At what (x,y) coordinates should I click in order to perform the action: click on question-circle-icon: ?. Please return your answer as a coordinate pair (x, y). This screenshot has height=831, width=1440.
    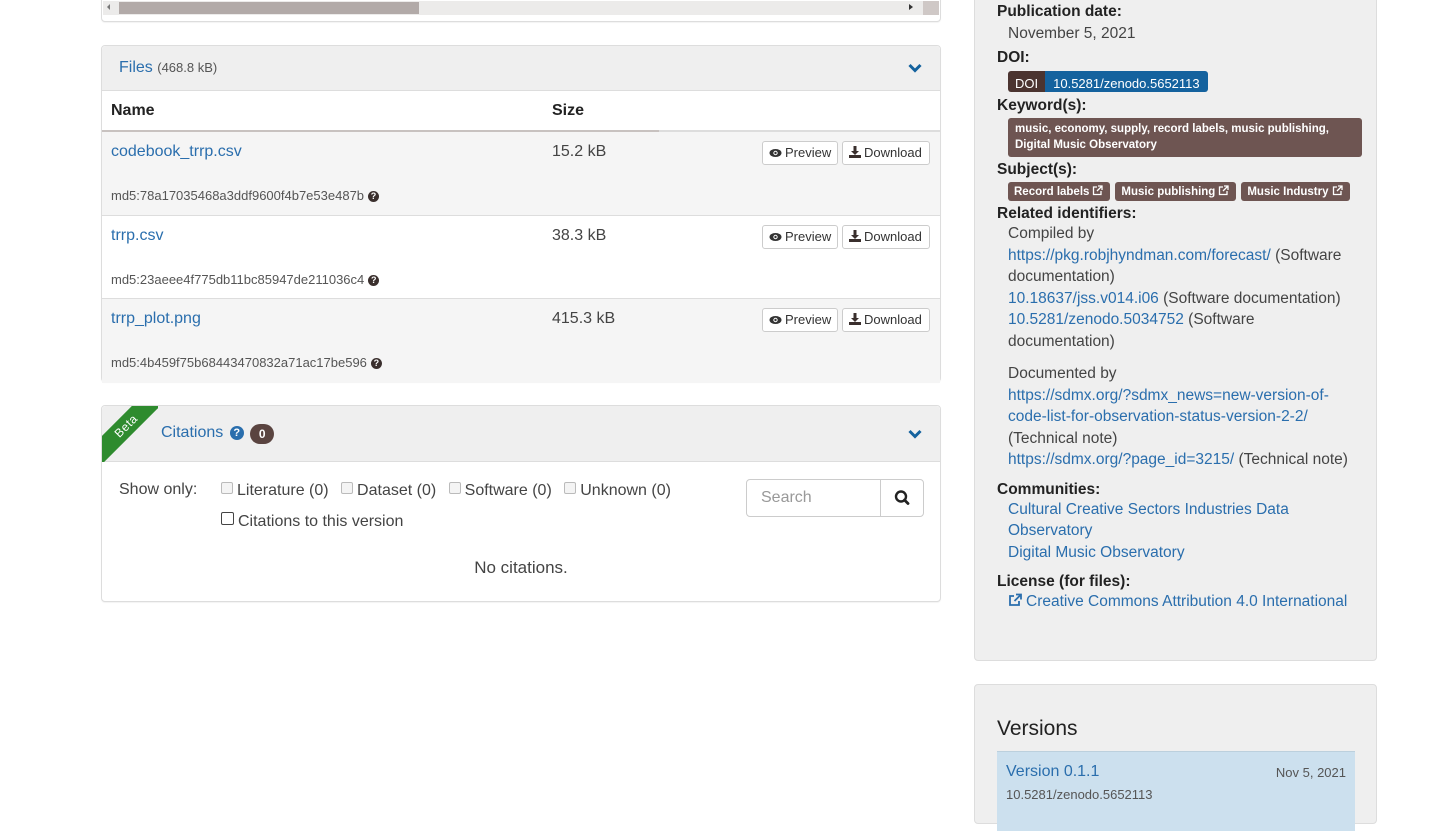
    Looking at the image, I should click on (236, 433).